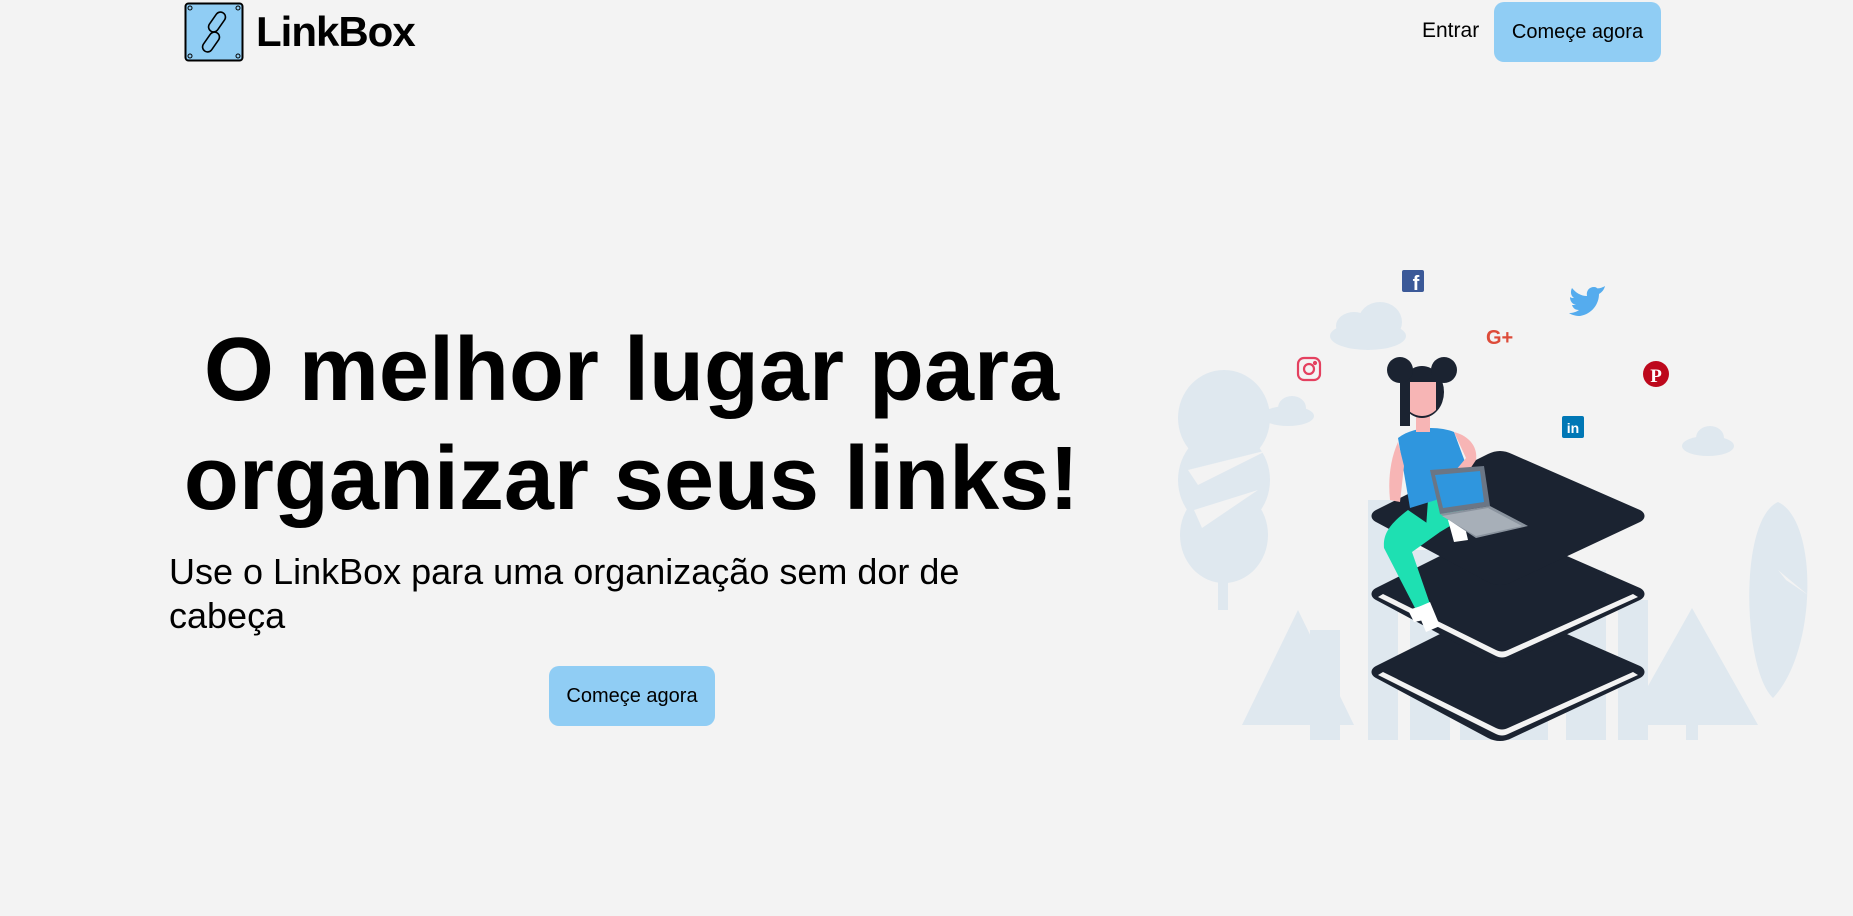 Image resolution: width=1853 pixels, height=916 pixels. Describe the element at coordinates (1587, 301) in the screenshot. I see `twitter-icon` at that location.